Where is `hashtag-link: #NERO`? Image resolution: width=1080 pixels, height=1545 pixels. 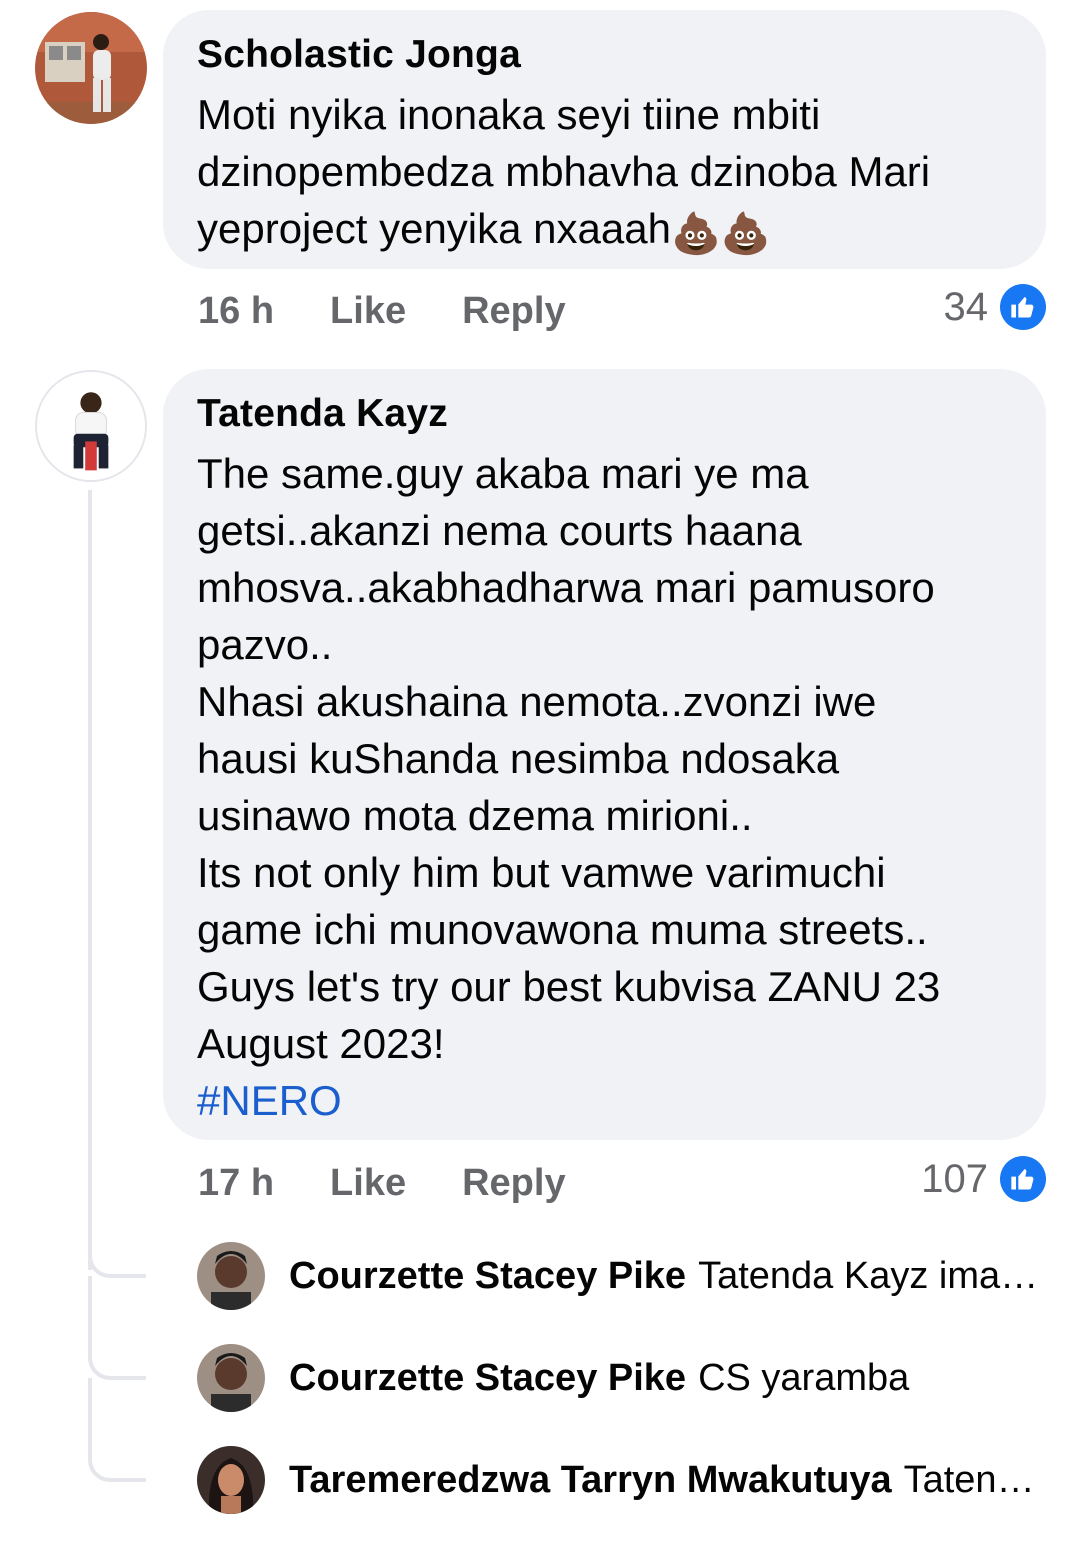 hashtag-link: #NERO is located at coordinates (604, 1100).